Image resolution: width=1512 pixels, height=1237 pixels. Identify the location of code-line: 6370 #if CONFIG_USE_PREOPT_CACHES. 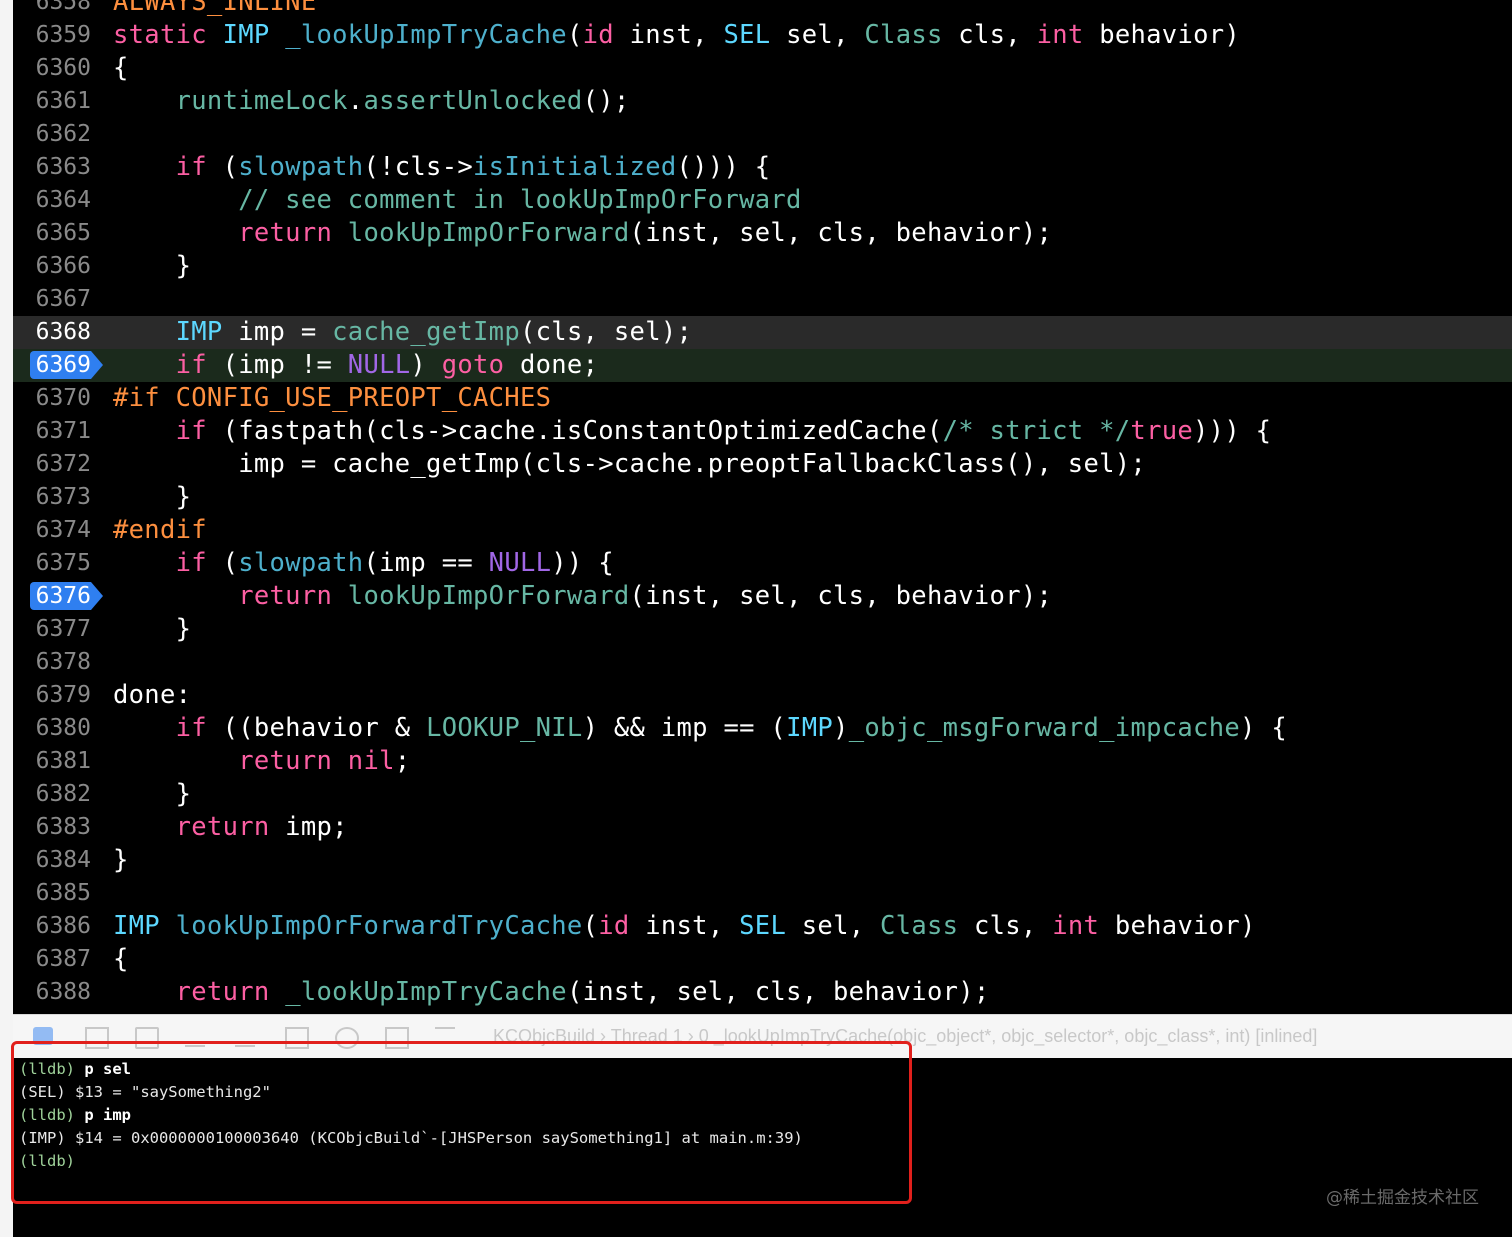
(762, 398).